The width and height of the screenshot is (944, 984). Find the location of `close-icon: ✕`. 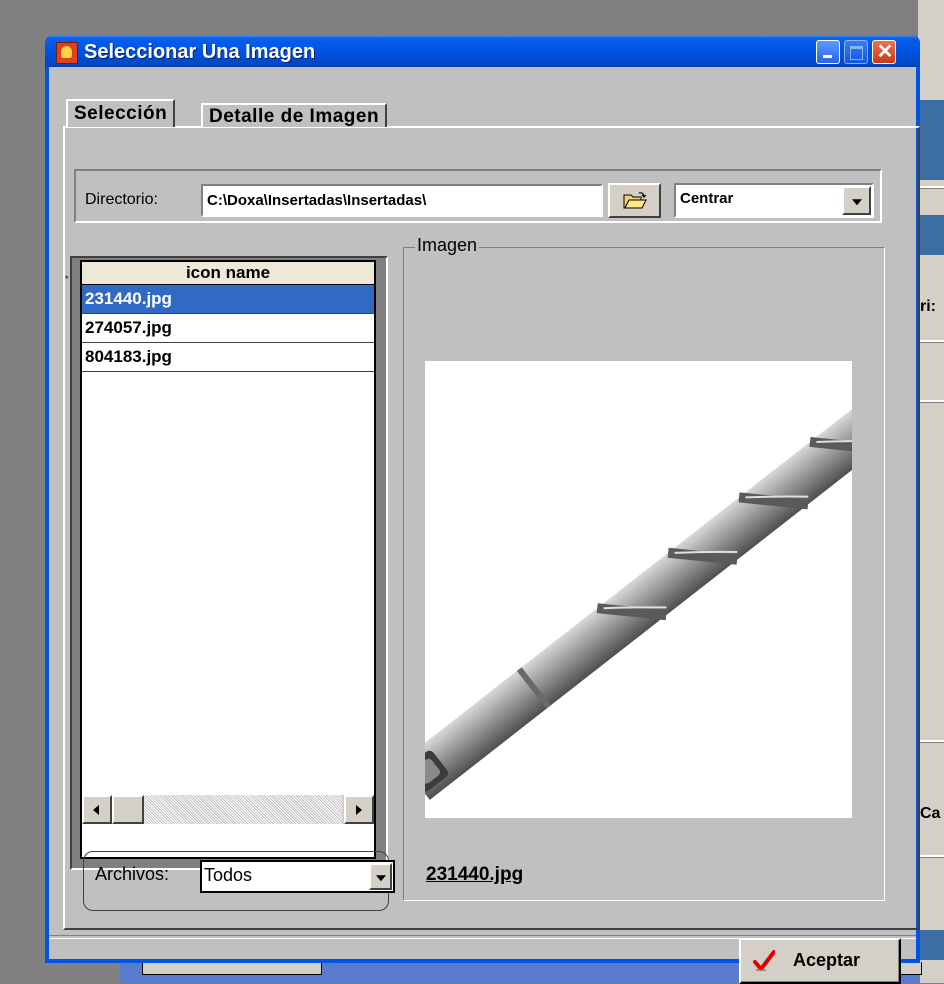

close-icon: ✕ is located at coordinates (885, 52).